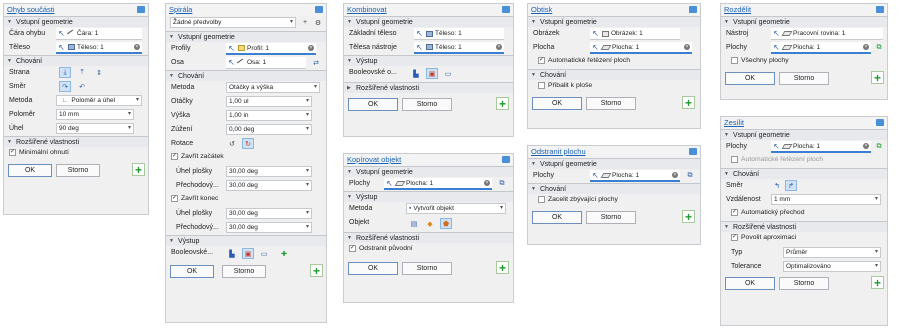  Describe the element at coordinates (99, 48) in the screenshot. I see `body-selector: ↖ Těleso: 1 ×` at that location.